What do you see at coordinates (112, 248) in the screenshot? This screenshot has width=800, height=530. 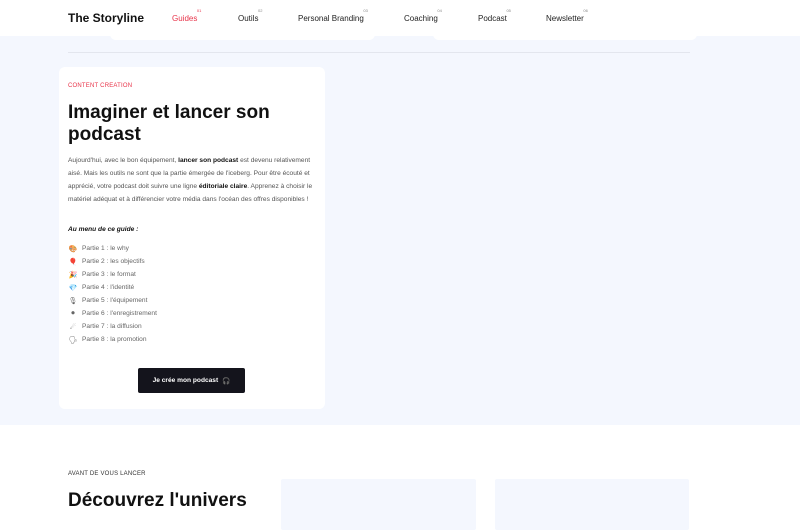 I see `list-item: 🎨 Partie 1 : le why` at bounding box center [112, 248].